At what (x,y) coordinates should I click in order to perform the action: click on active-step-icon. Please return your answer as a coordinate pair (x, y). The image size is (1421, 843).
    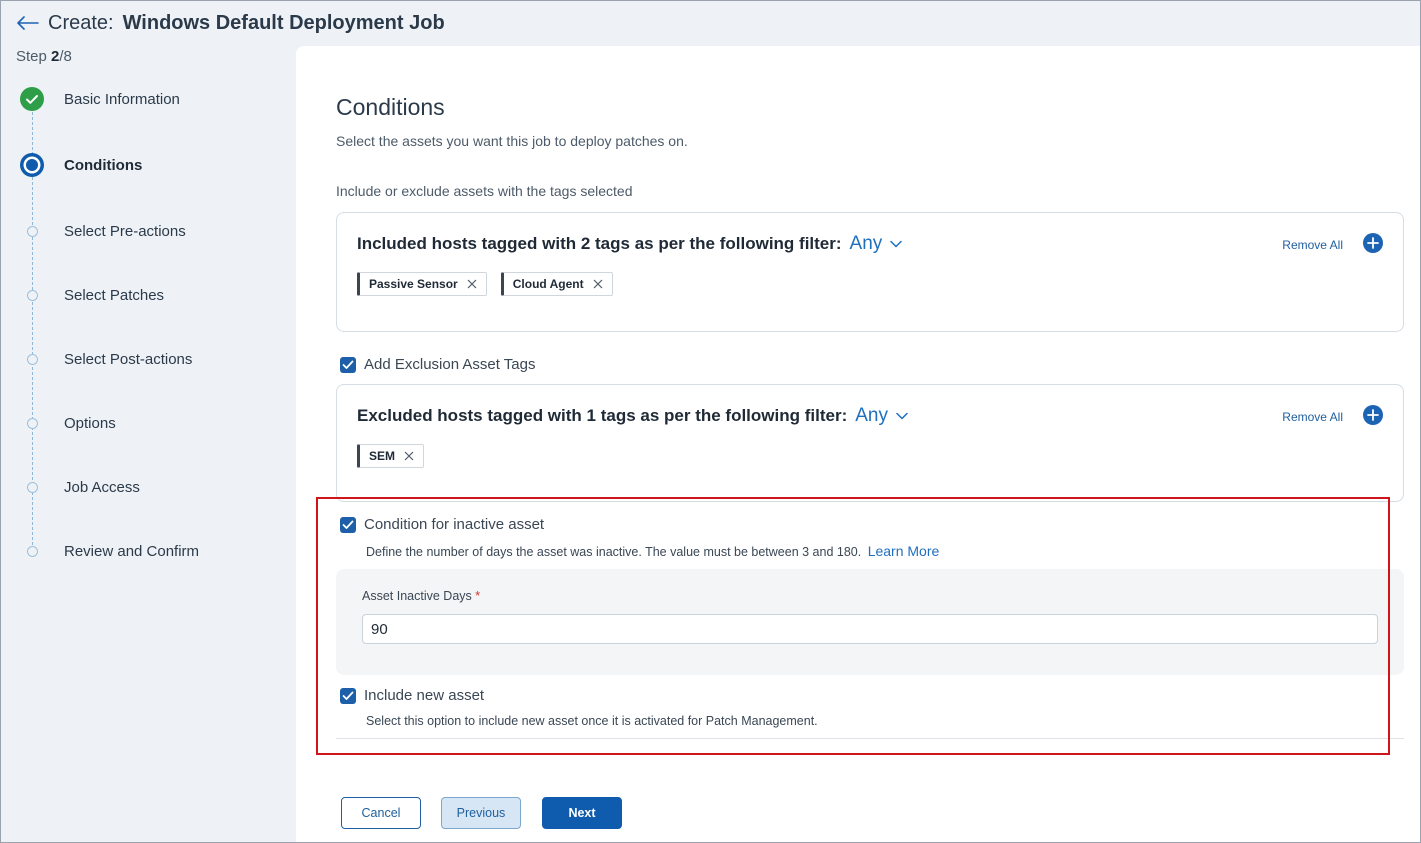
    Looking at the image, I should click on (32, 165).